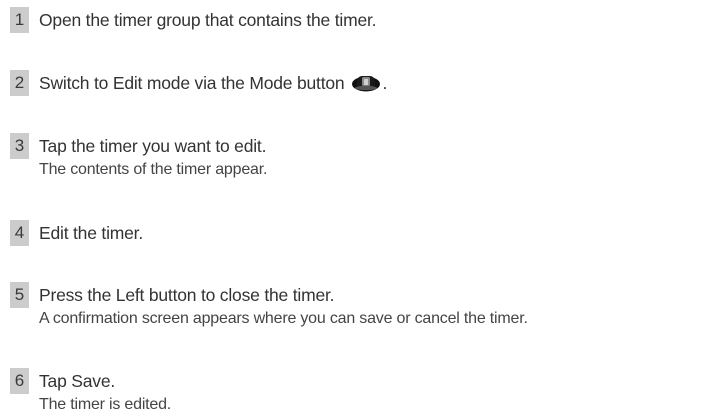 The height and width of the screenshot is (417, 703). Describe the element at coordinates (385, 83) in the screenshot. I see `step-title-2-end: .` at that location.